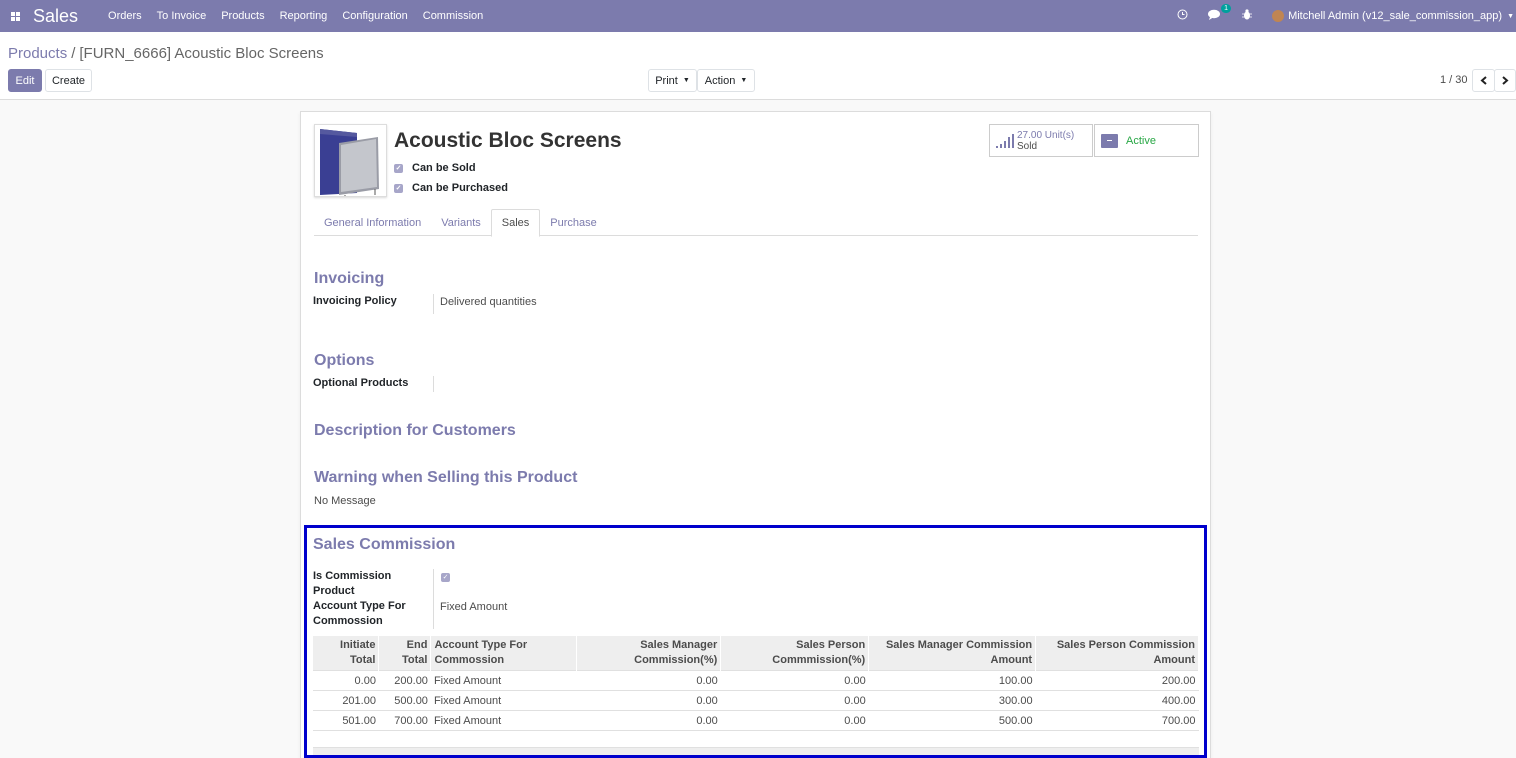 This screenshot has height=758, width=1516. Describe the element at coordinates (372, 222) in the screenshot. I see `tab-general-information: General Information` at that location.